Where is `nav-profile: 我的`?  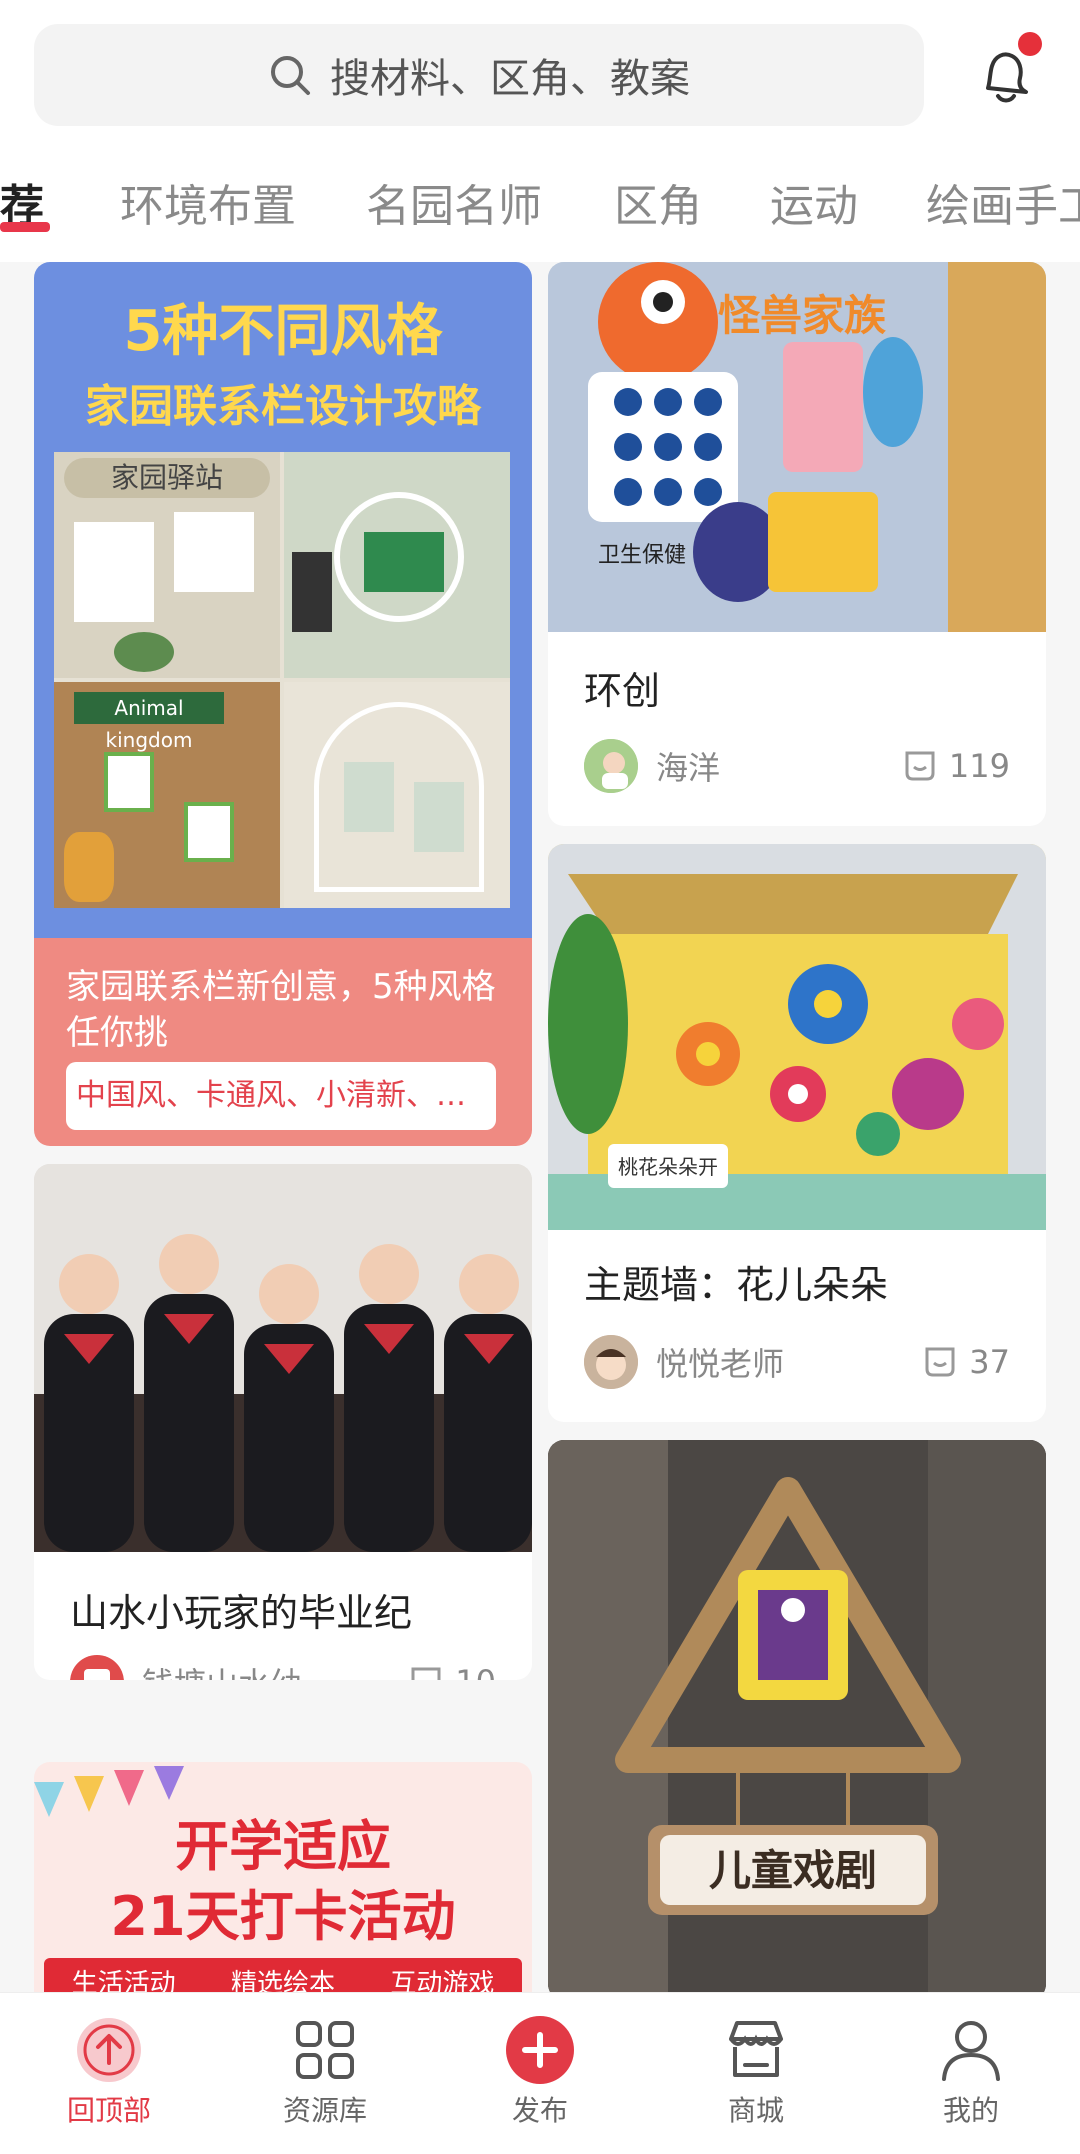
nav-profile: 我的 is located at coordinates (971, 2072).